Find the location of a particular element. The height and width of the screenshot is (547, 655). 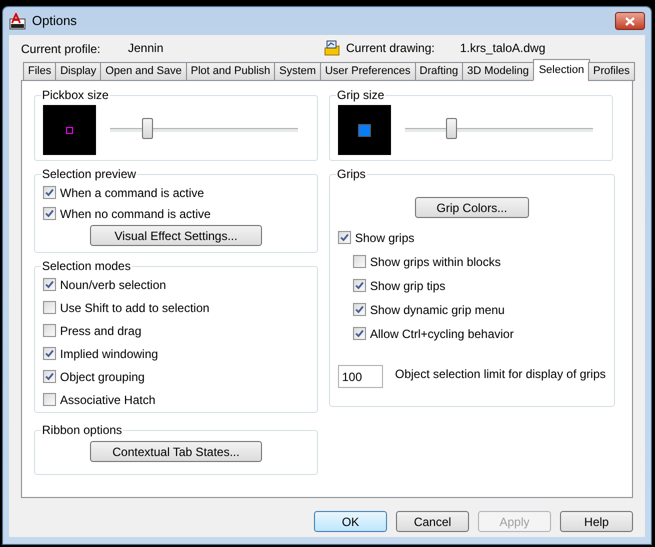

profile-label: Current profile: is located at coordinates (61, 49).